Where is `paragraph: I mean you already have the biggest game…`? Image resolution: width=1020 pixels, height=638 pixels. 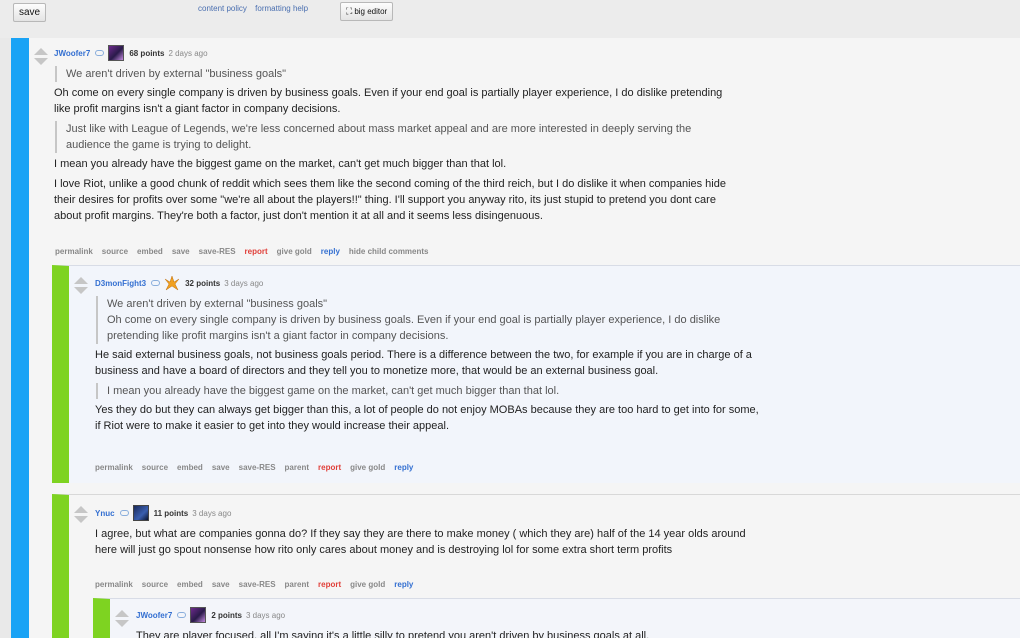 paragraph: I mean you already have the biggest game… is located at coordinates (280, 164).